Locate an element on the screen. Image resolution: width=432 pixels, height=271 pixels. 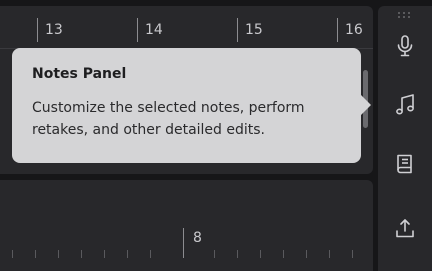
music-notes-icon is located at coordinates (405, 104).